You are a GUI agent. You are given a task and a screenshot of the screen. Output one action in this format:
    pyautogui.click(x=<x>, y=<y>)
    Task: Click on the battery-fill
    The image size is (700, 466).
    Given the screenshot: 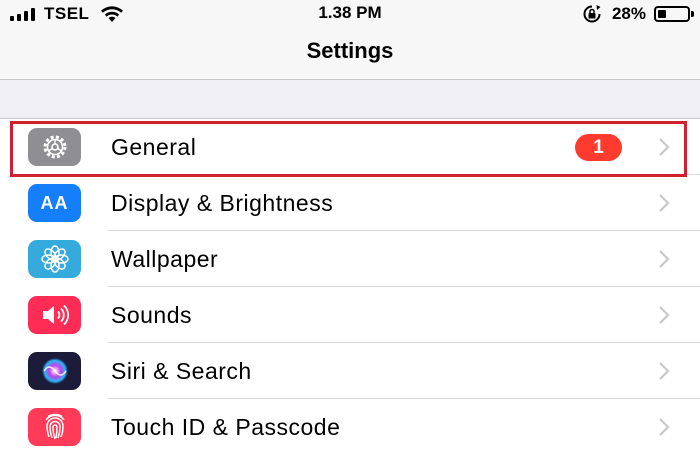 What is the action you would take?
    pyautogui.click(x=662, y=14)
    